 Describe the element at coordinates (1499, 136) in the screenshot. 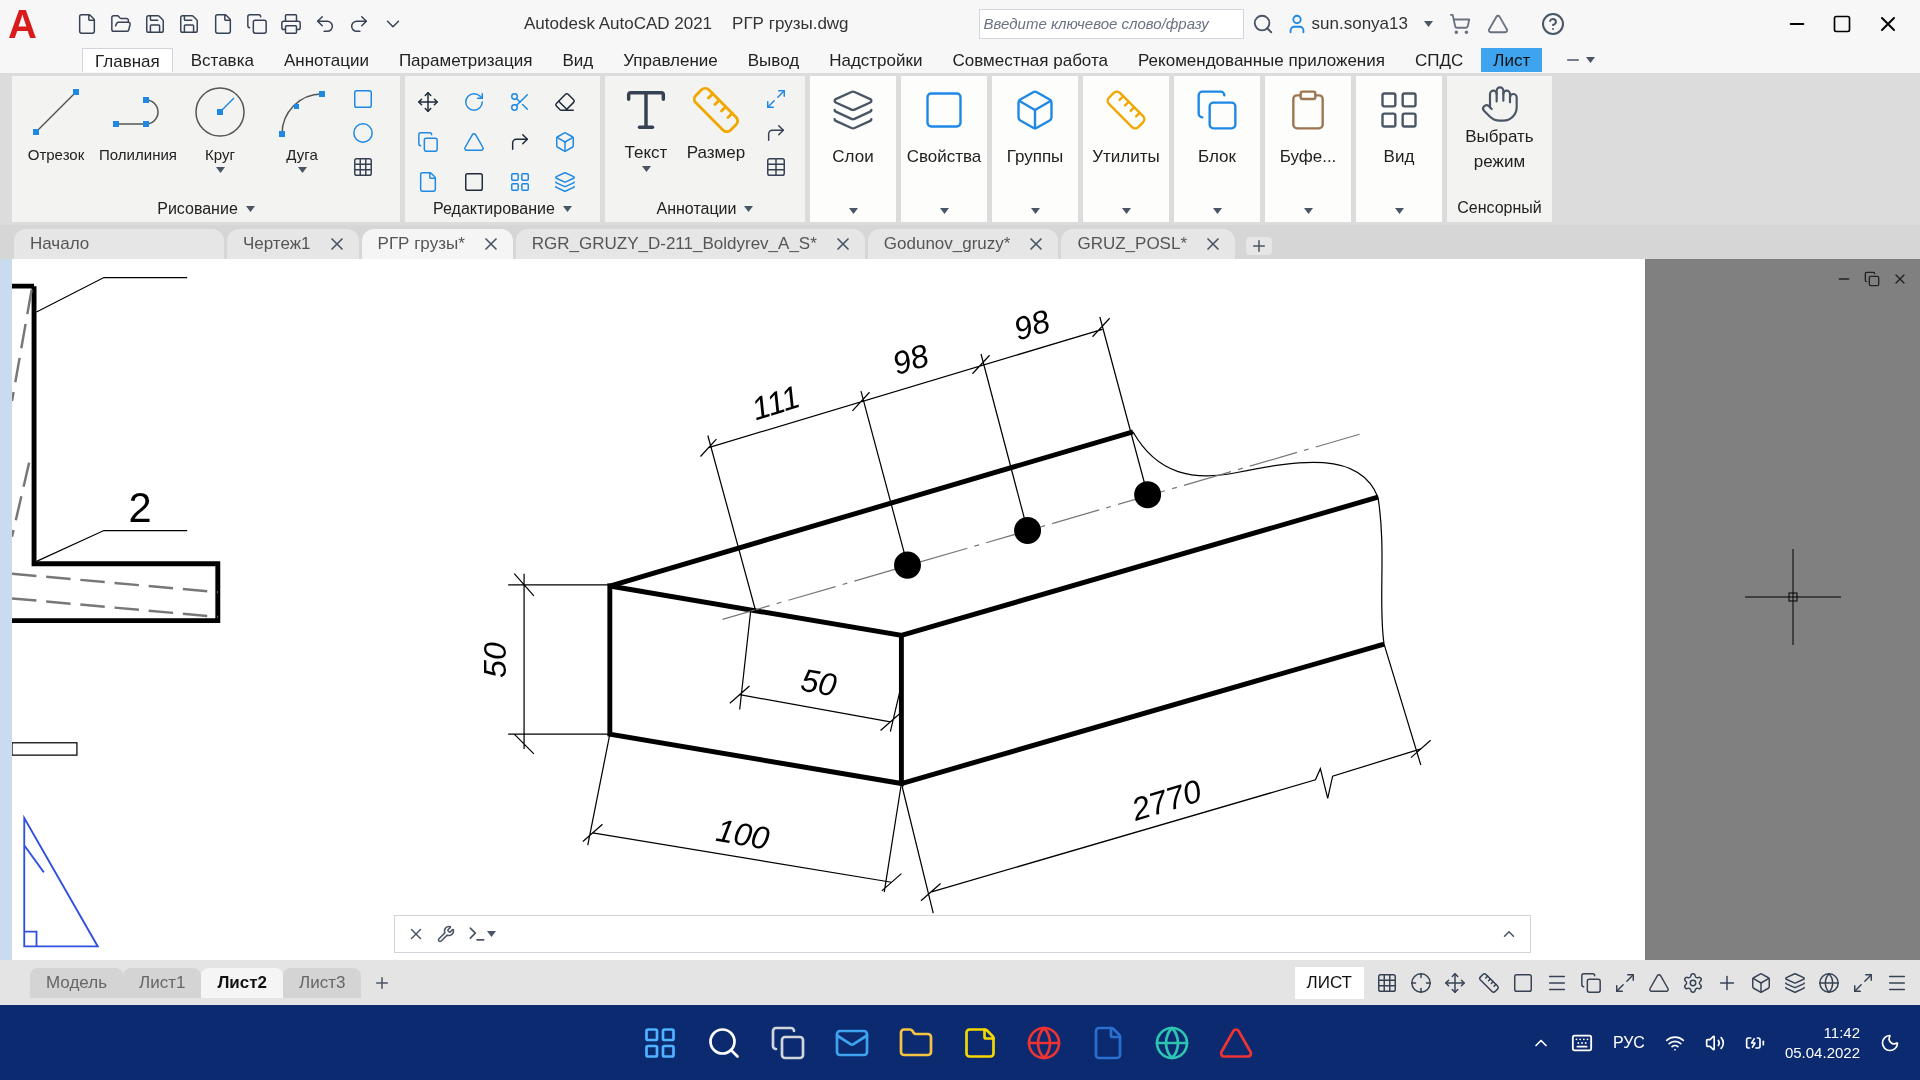

I see `touch-mode-button: Выбрать режим` at that location.